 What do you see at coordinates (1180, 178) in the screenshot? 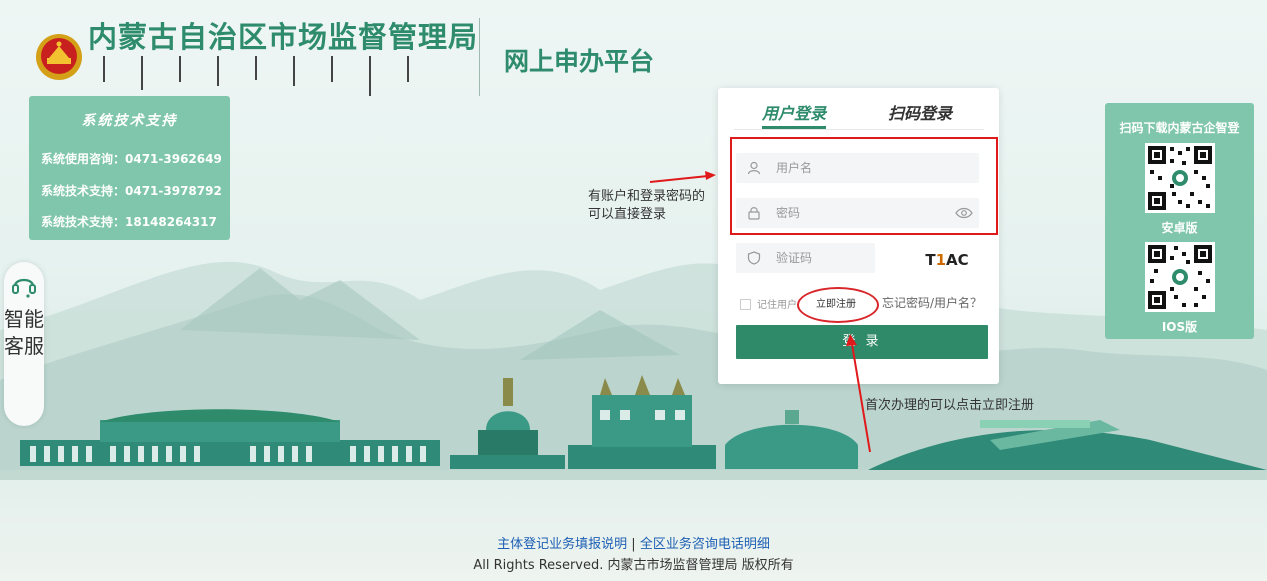
I see `android-qr-code` at bounding box center [1180, 178].